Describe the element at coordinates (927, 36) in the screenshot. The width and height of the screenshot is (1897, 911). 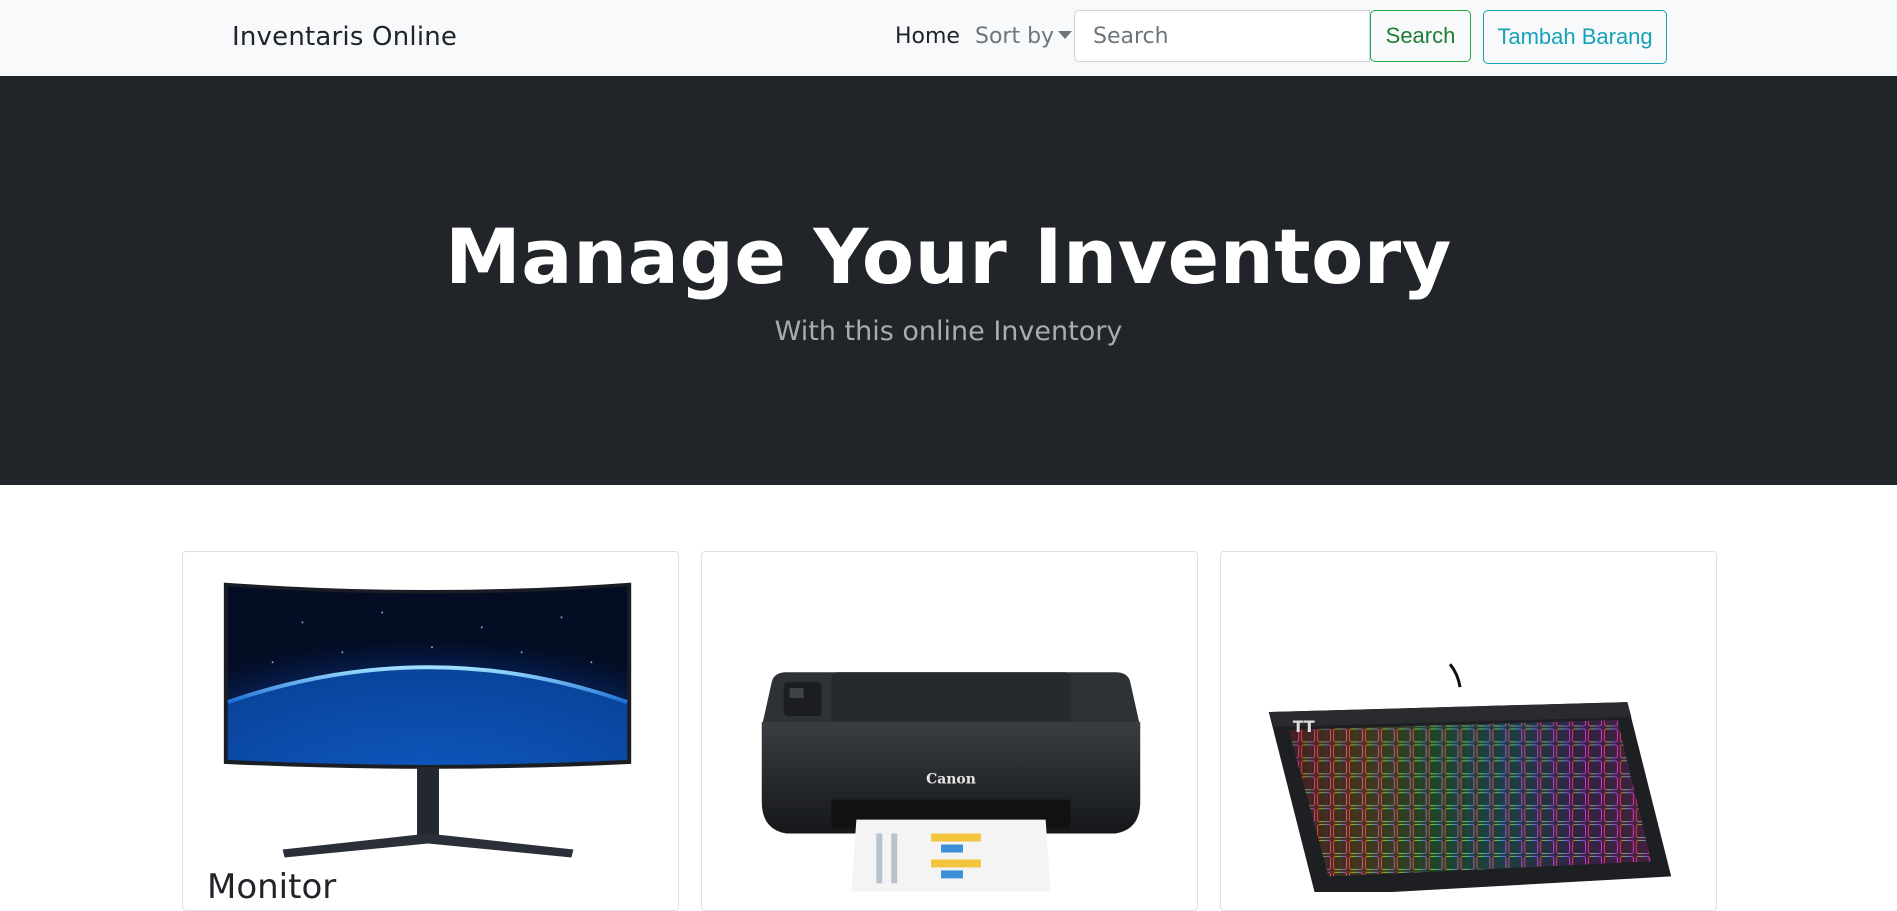
I see `nav-home-link: Home` at that location.